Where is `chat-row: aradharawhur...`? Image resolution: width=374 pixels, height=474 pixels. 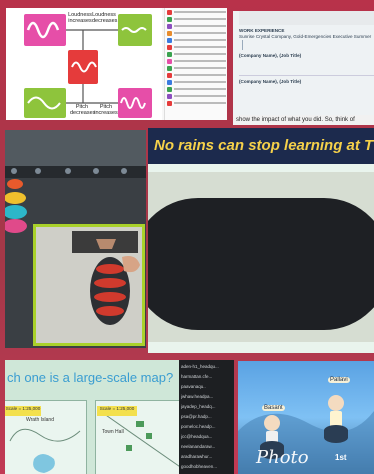 chat-row: aradharawhur... is located at coordinates (206, 457).